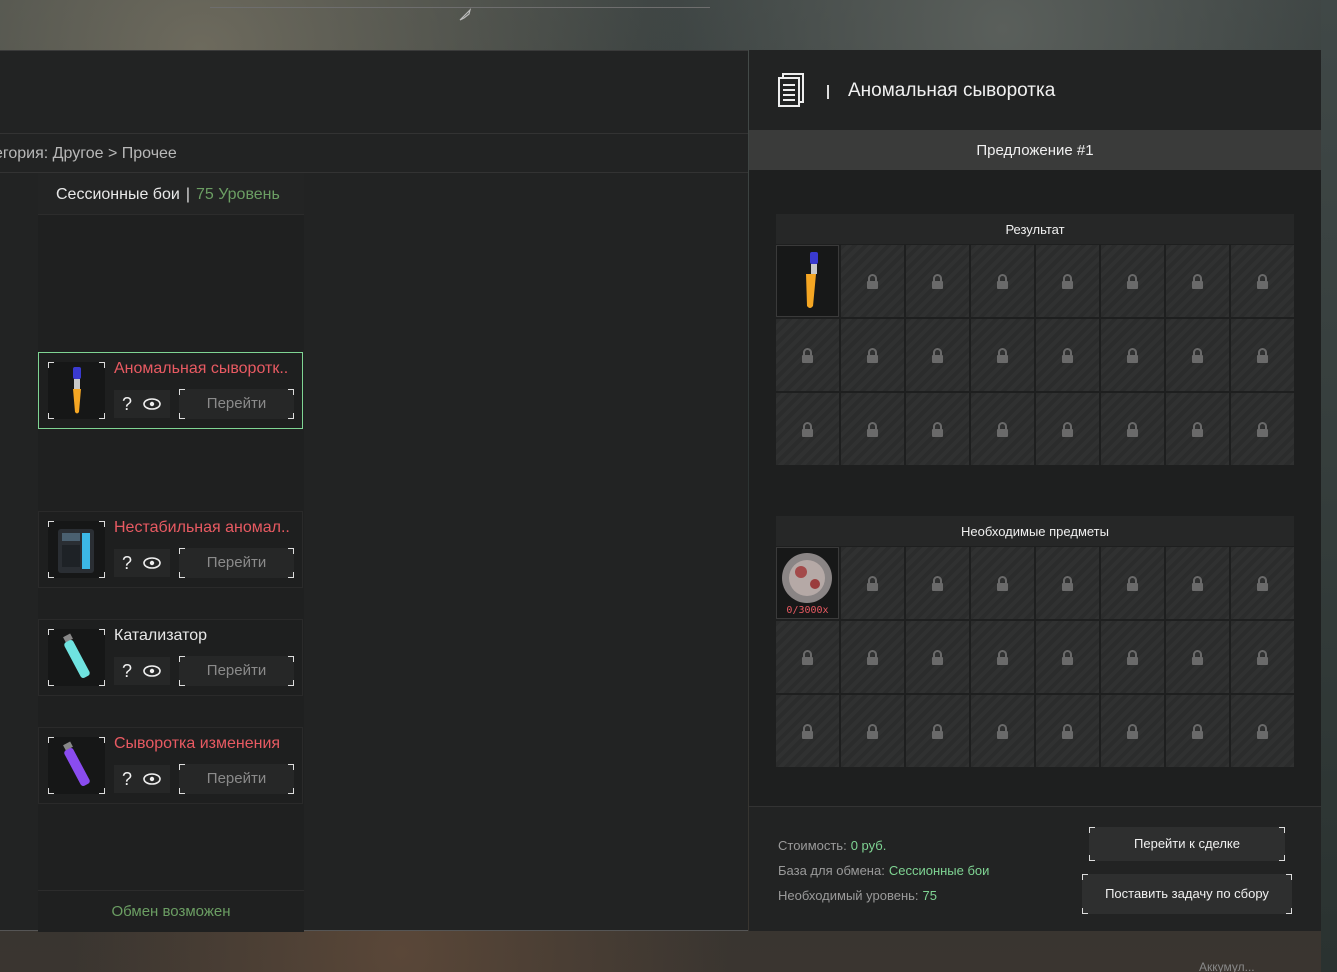  Describe the element at coordinates (1035, 355) in the screenshot. I see `result-grid` at that location.